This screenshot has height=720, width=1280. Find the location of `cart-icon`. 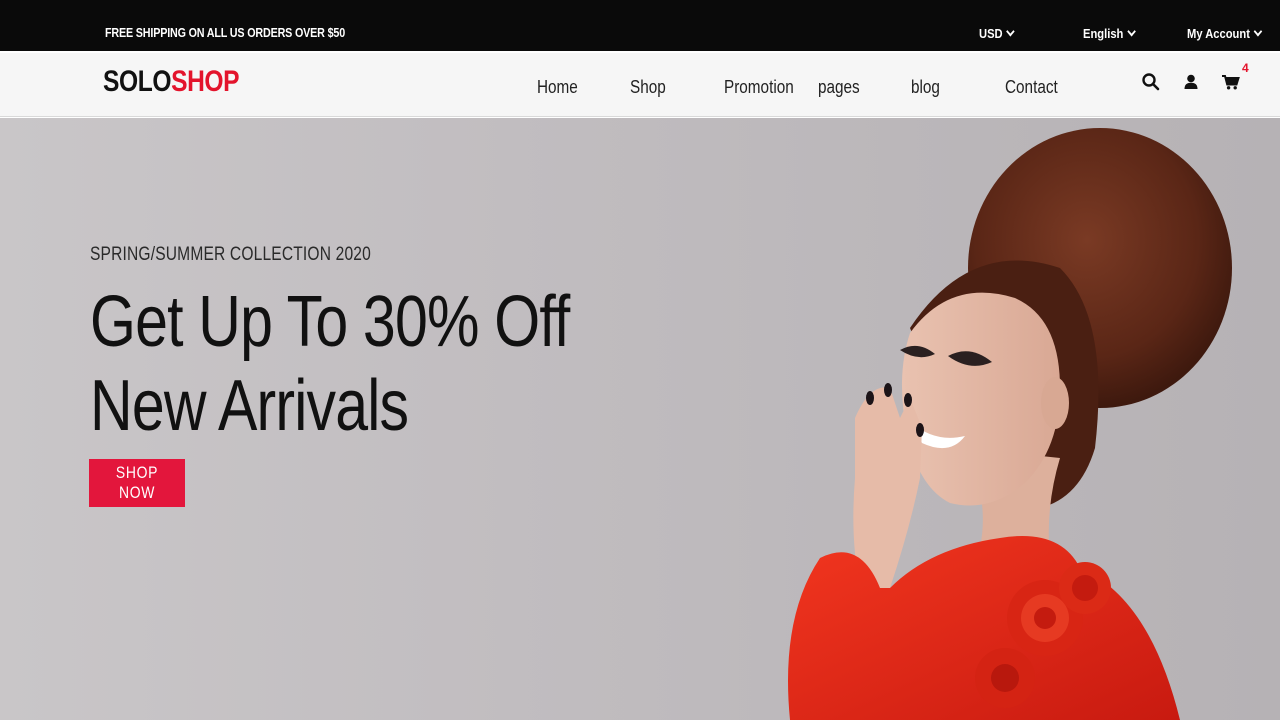

cart-icon is located at coordinates (1231, 82).